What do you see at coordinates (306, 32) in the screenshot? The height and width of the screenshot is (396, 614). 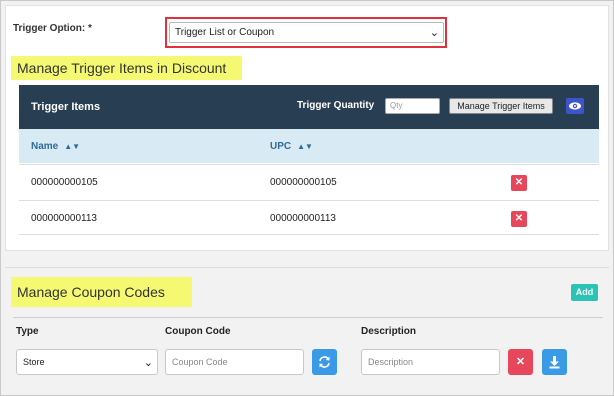 I see `trigger-option-select: Trigger List or Coupon ⌄` at bounding box center [306, 32].